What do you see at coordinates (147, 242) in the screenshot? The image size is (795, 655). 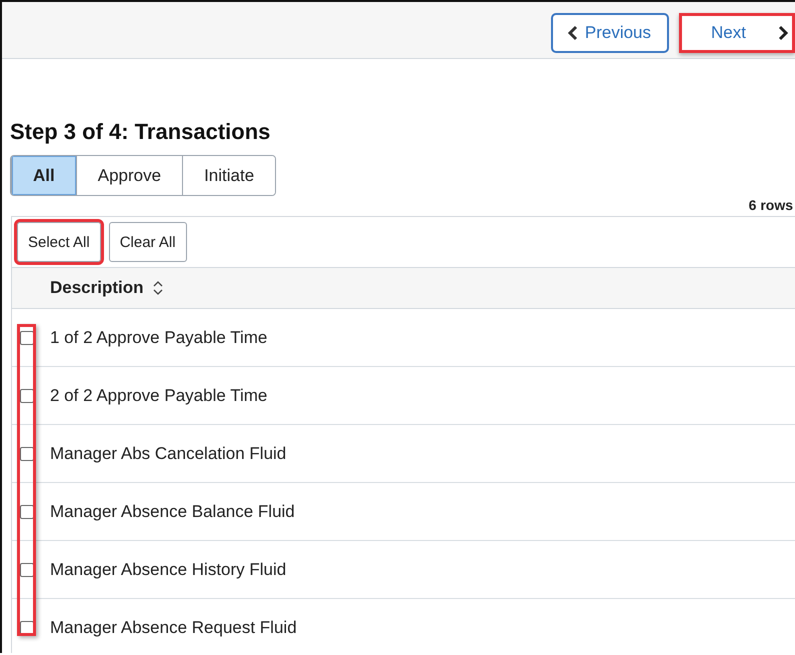 I see `clear-all-button: Clear All` at bounding box center [147, 242].